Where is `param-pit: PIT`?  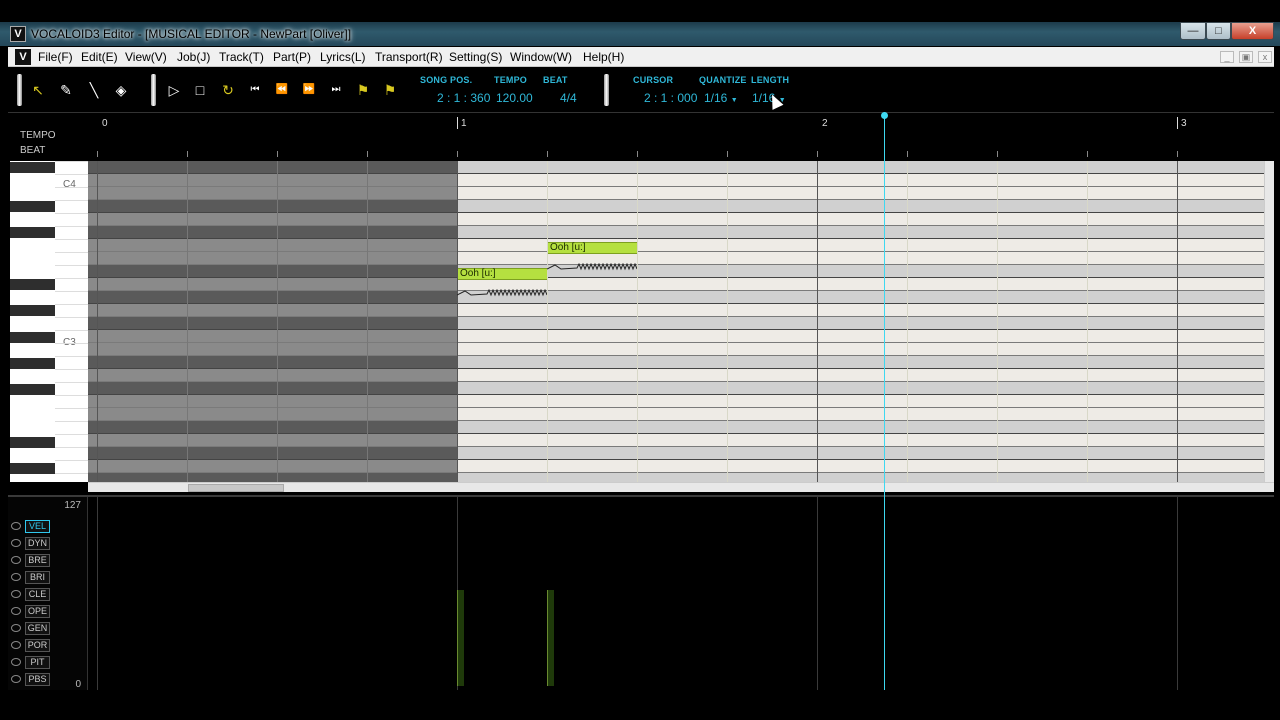 param-pit: PIT is located at coordinates (41, 663).